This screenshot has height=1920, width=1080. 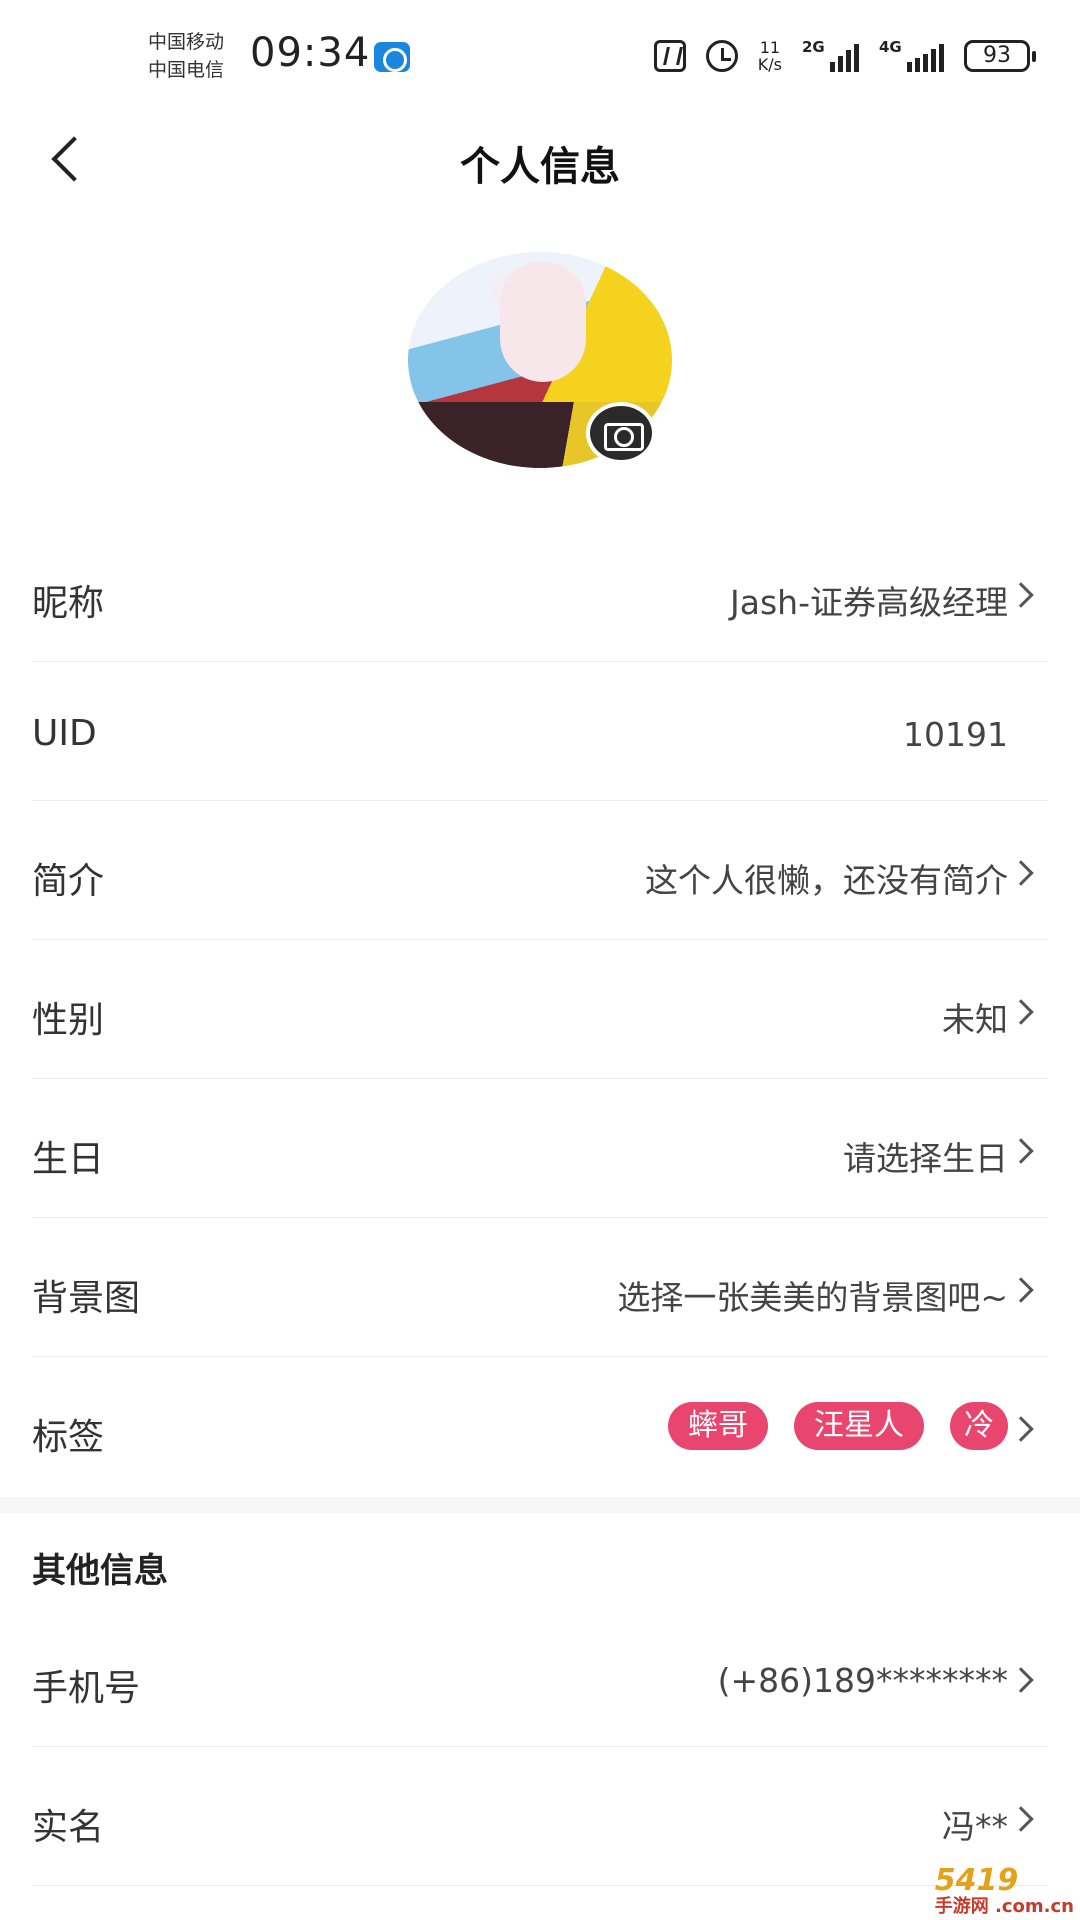 I want to click on row-gender: 性别 未知, so click(x=540, y=1010).